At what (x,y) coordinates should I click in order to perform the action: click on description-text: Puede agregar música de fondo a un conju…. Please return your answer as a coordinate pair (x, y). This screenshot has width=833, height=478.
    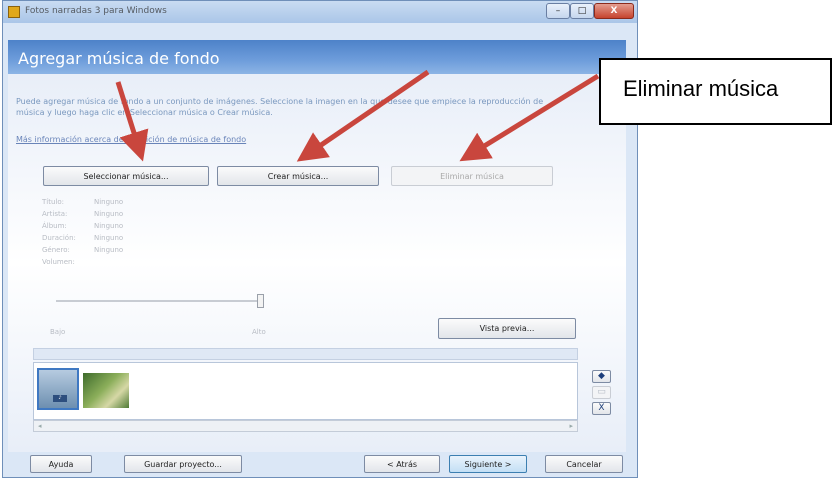
    Looking at the image, I should click on (280, 107).